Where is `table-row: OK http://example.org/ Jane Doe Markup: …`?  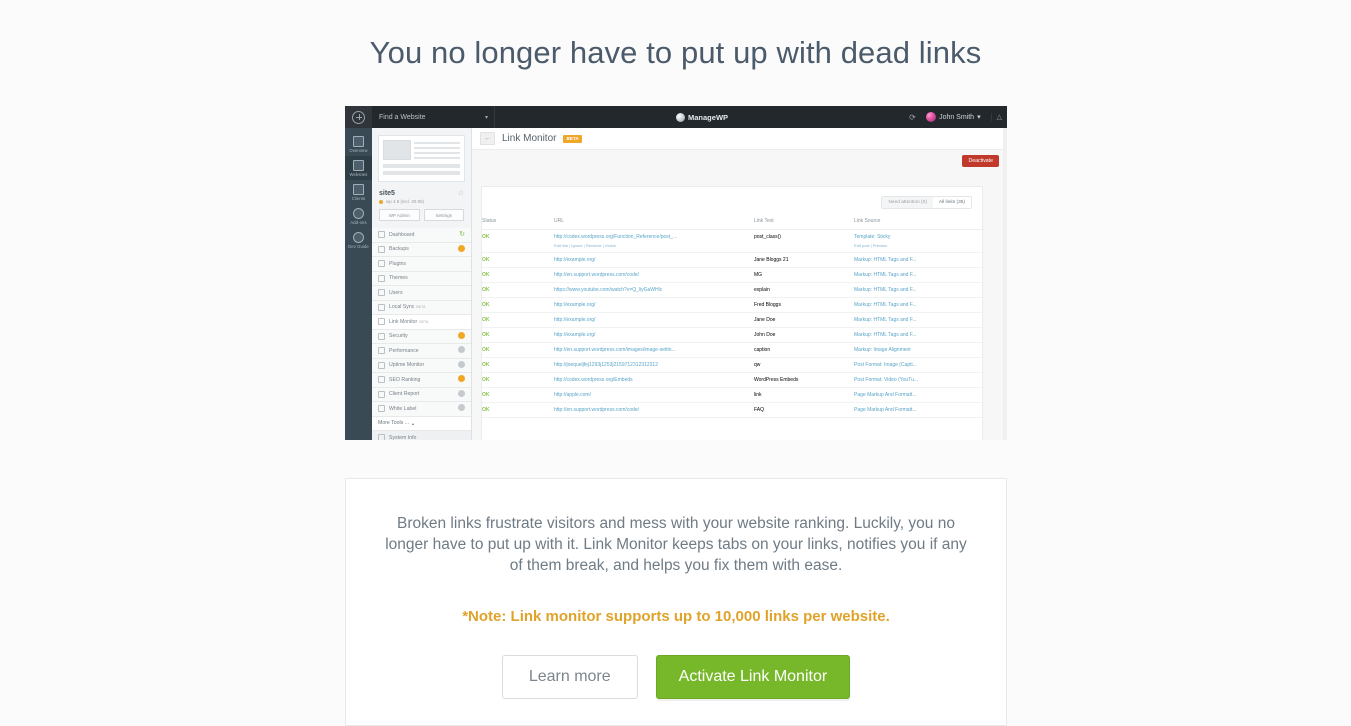
table-row: OK http://example.org/ Jane Doe Markup: … is located at coordinates (733, 320).